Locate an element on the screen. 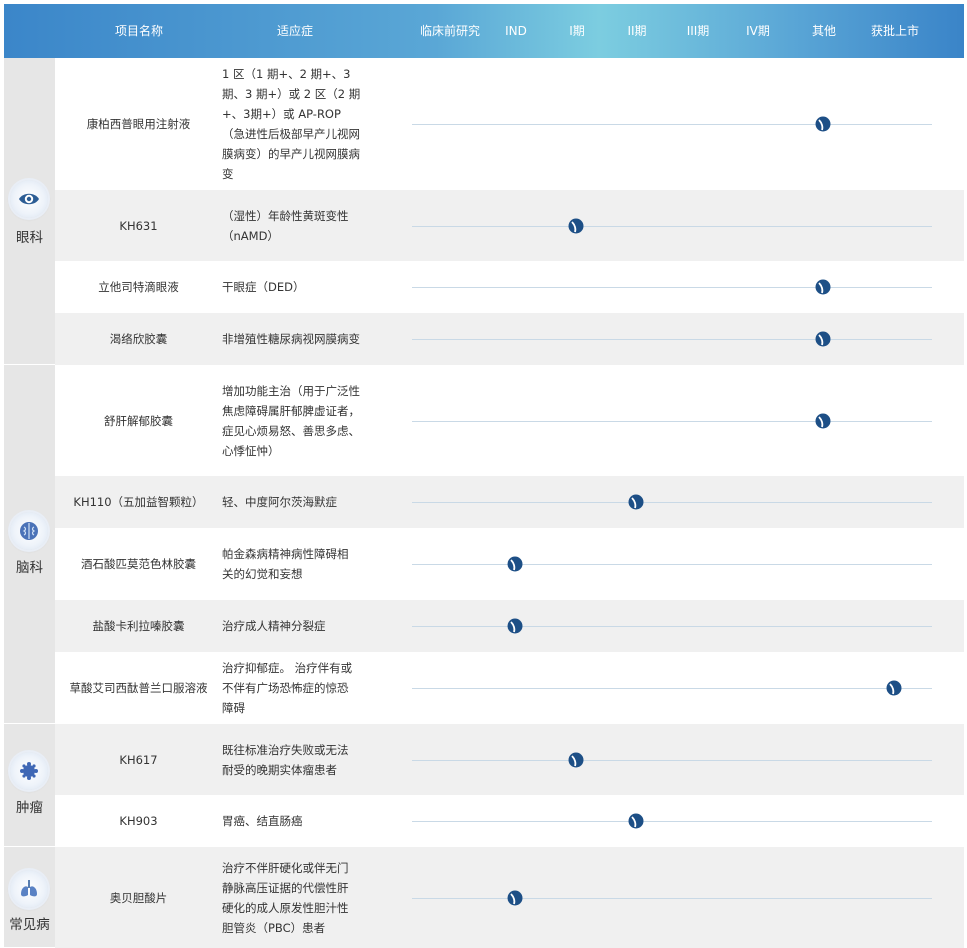 This screenshot has width=967, height=948. project-name: KH617 is located at coordinates (138, 759).